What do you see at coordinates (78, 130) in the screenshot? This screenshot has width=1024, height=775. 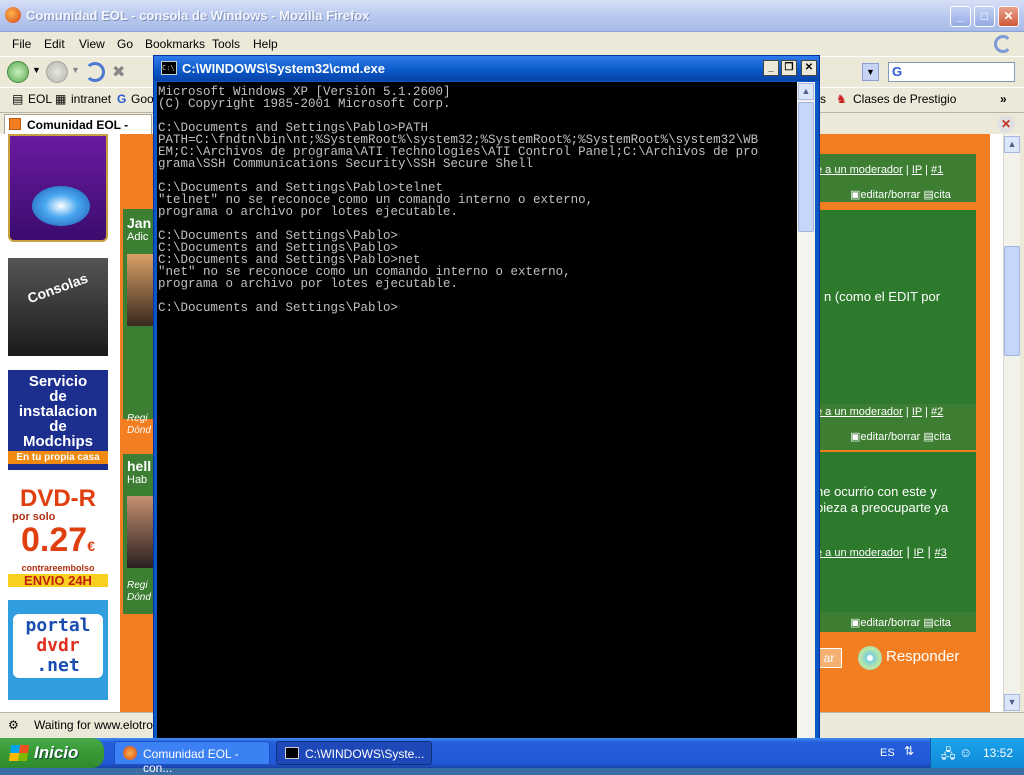 I see `tab-comunidad-eol: Comunidad EOL - cons` at bounding box center [78, 130].